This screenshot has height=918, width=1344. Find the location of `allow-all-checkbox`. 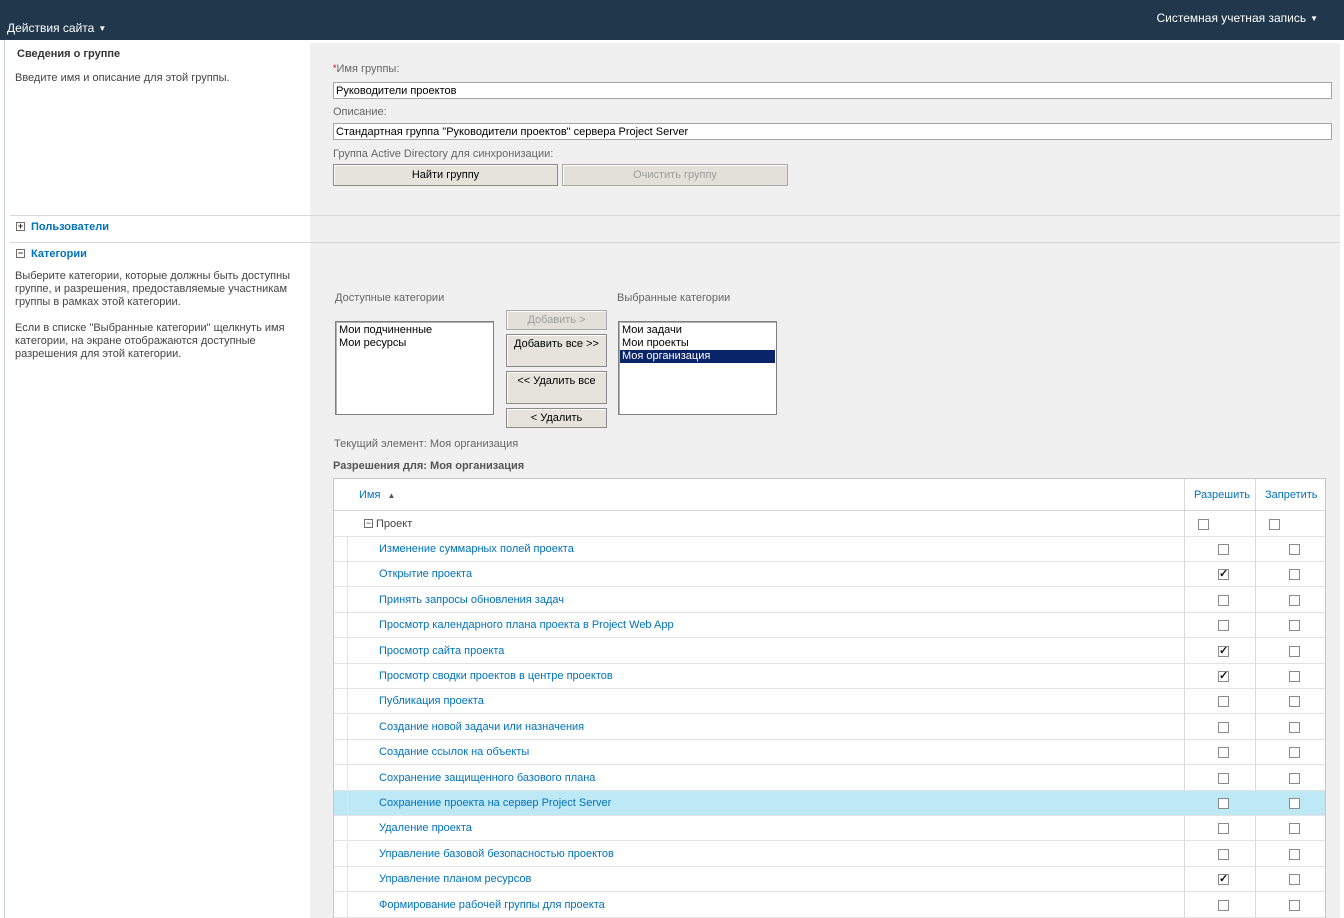

allow-all-checkbox is located at coordinates (1203, 524).